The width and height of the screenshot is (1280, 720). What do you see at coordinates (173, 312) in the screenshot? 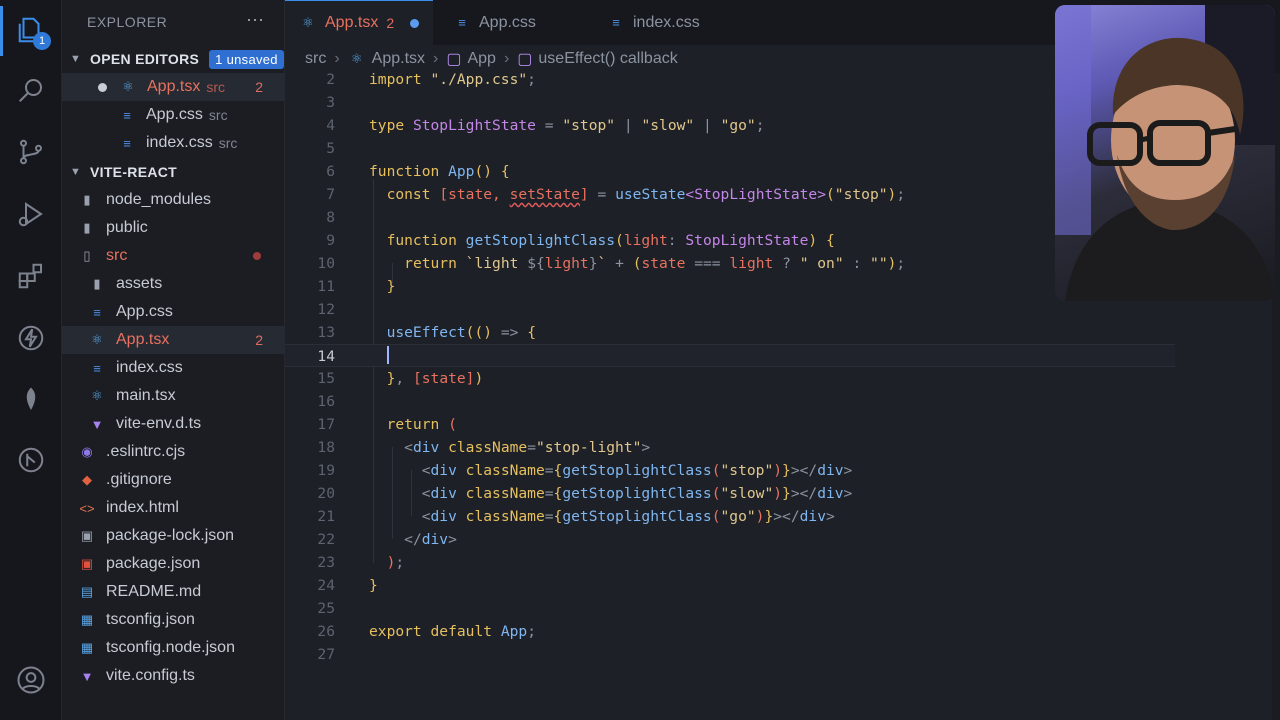
I see `tree-item-app-css: ≡ App.css` at bounding box center [173, 312].